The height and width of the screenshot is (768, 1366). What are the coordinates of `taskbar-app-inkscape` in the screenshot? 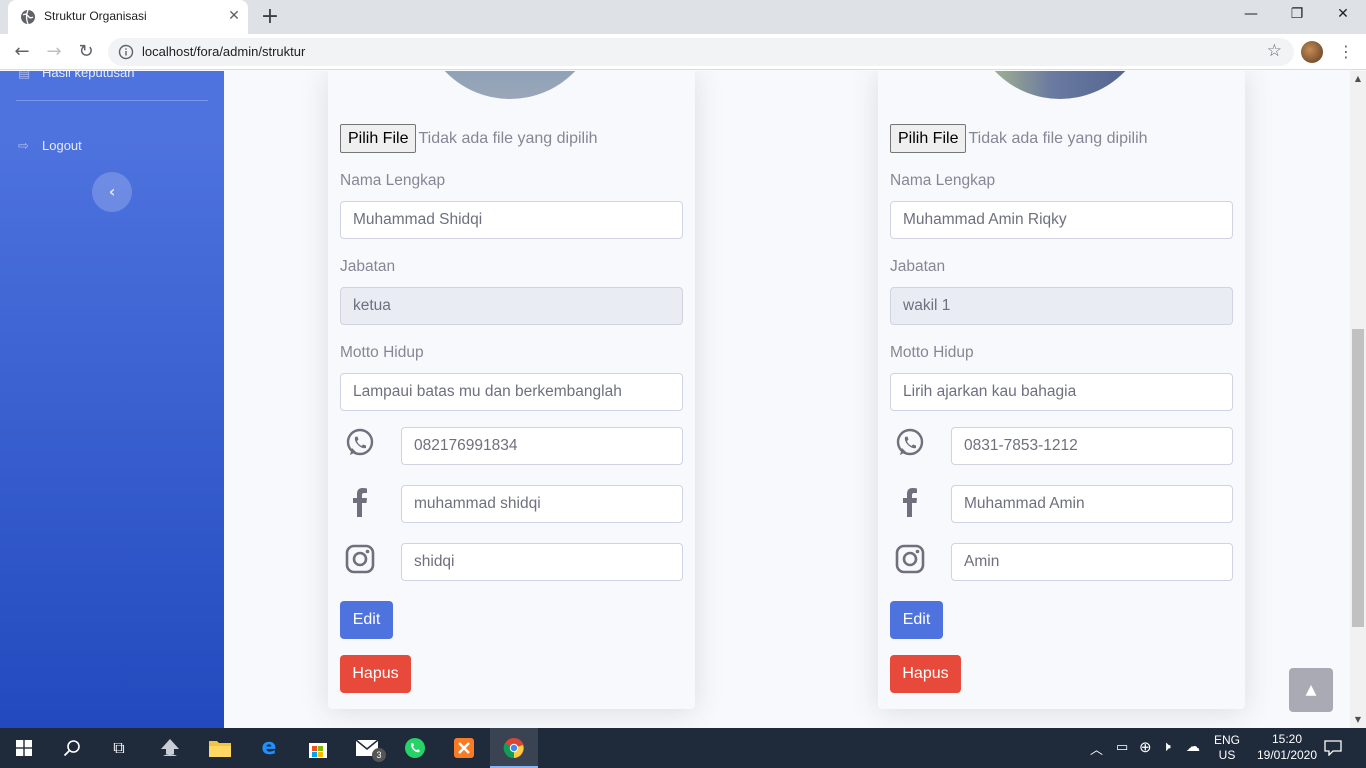 It's located at (170, 748).